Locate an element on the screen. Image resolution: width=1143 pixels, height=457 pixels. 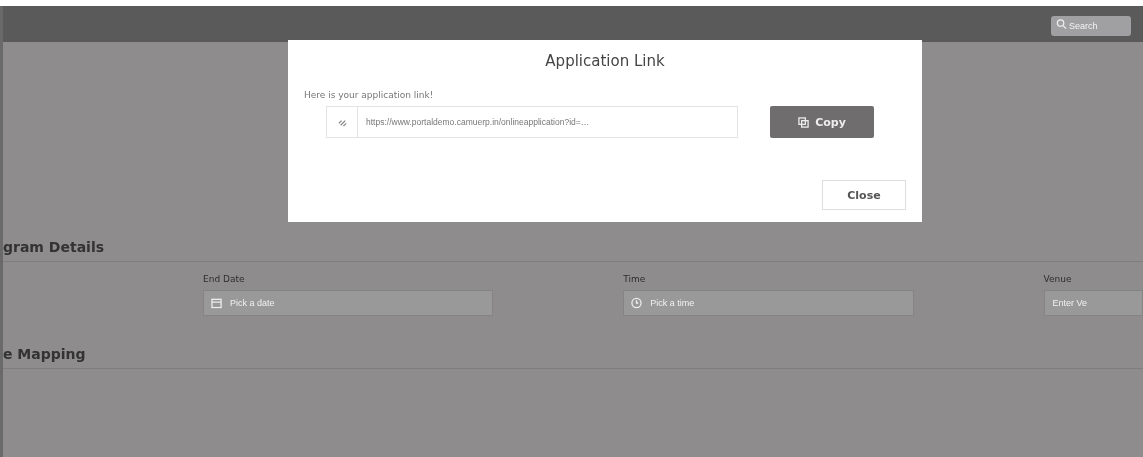
dialog-message: Here is your application link! is located at coordinates (369, 95).